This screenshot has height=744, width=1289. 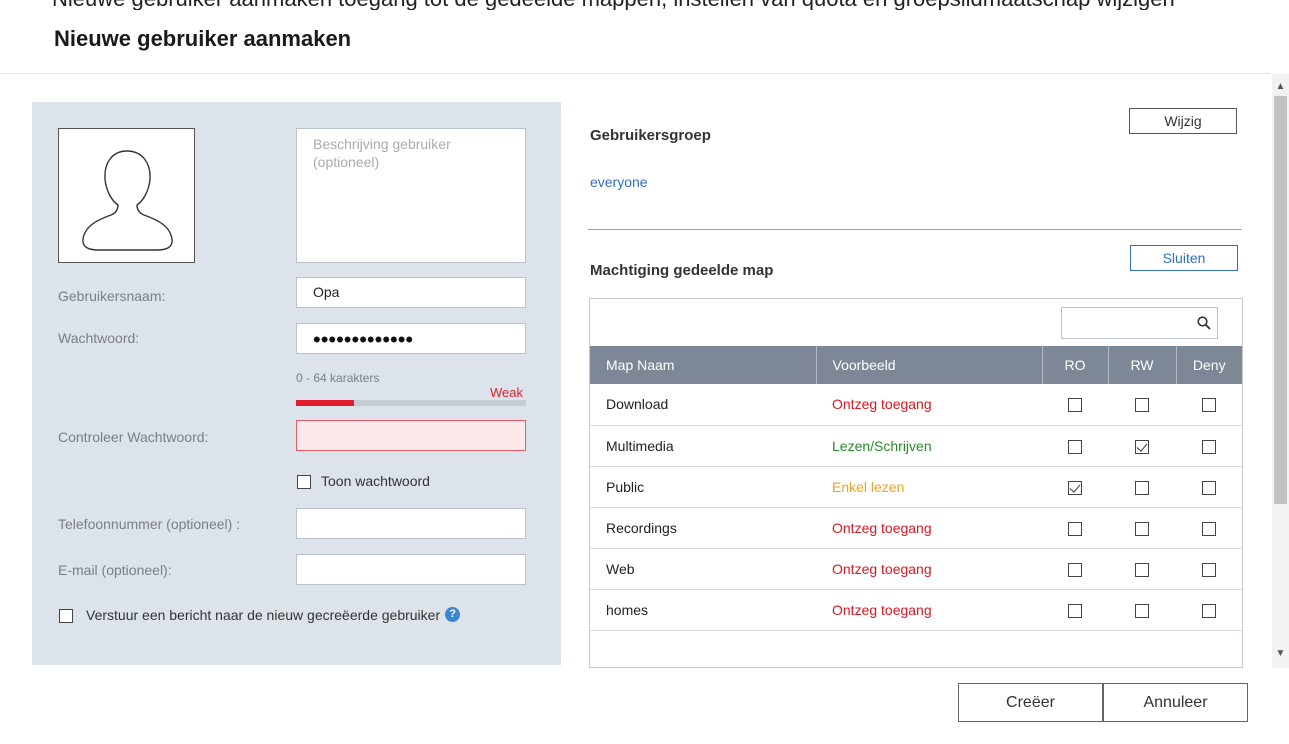 What do you see at coordinates (1030, 702) in the screenshot?
I see `create-button: Creëer` at bounding box center [1030, 702].